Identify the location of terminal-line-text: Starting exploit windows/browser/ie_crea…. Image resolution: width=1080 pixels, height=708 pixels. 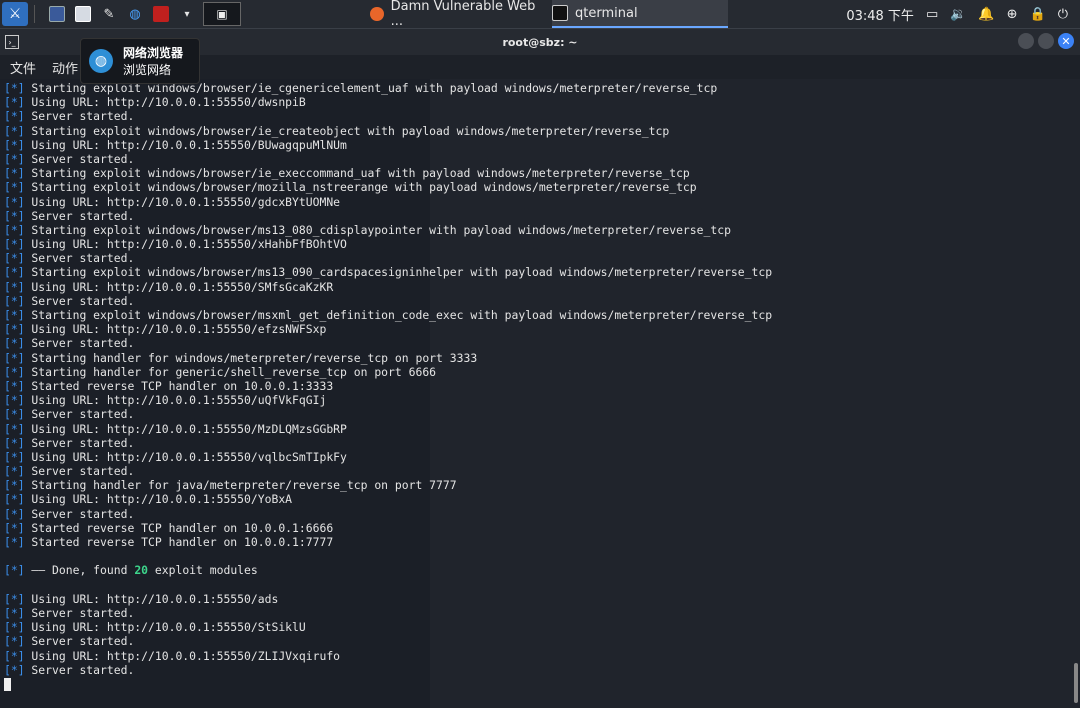
(347, 130).